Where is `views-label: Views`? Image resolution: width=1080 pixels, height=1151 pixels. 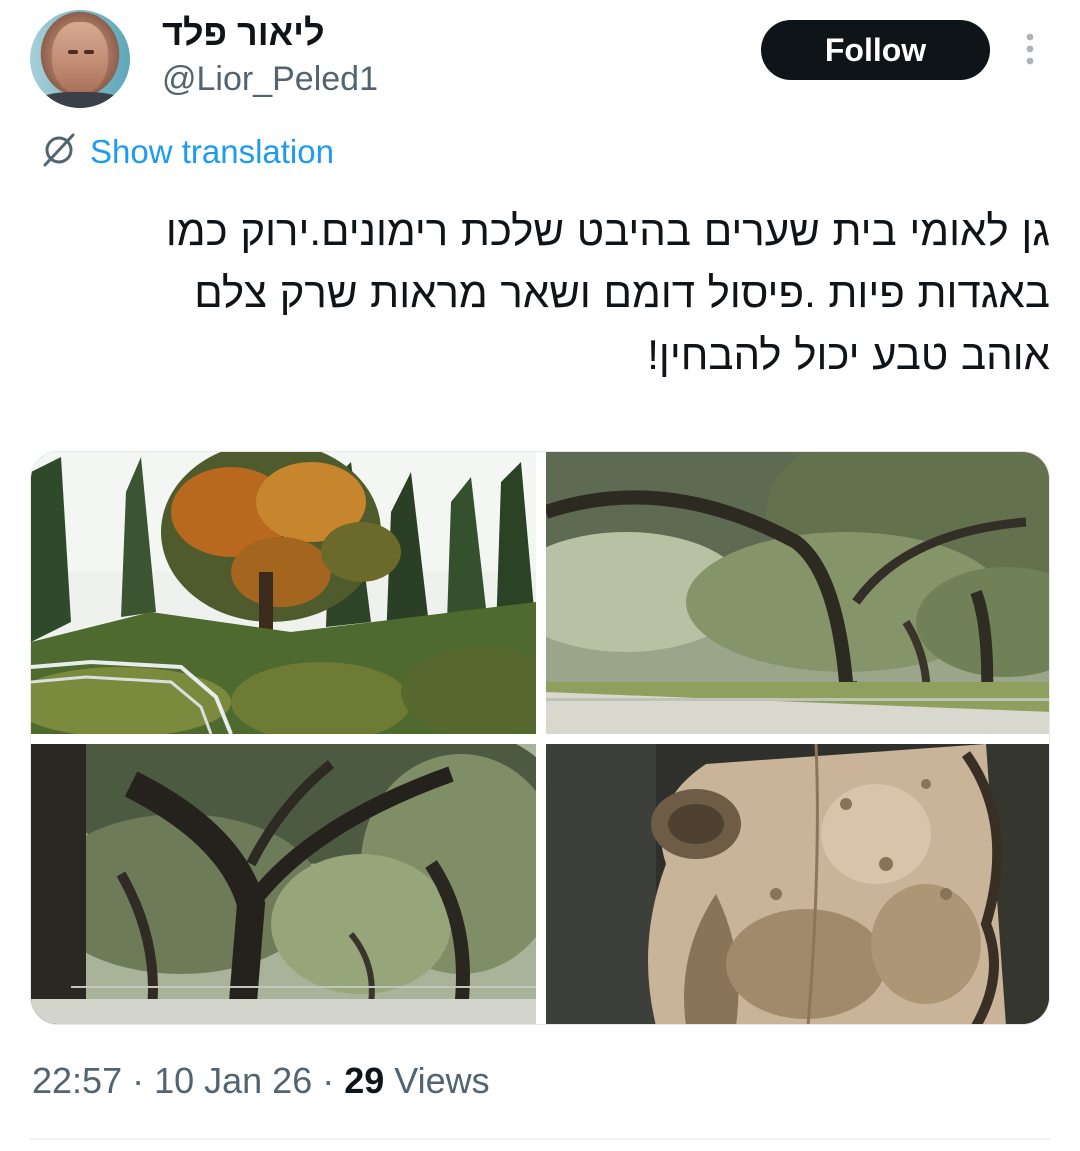 views-label: Views is located at coordinates (437, 1080).